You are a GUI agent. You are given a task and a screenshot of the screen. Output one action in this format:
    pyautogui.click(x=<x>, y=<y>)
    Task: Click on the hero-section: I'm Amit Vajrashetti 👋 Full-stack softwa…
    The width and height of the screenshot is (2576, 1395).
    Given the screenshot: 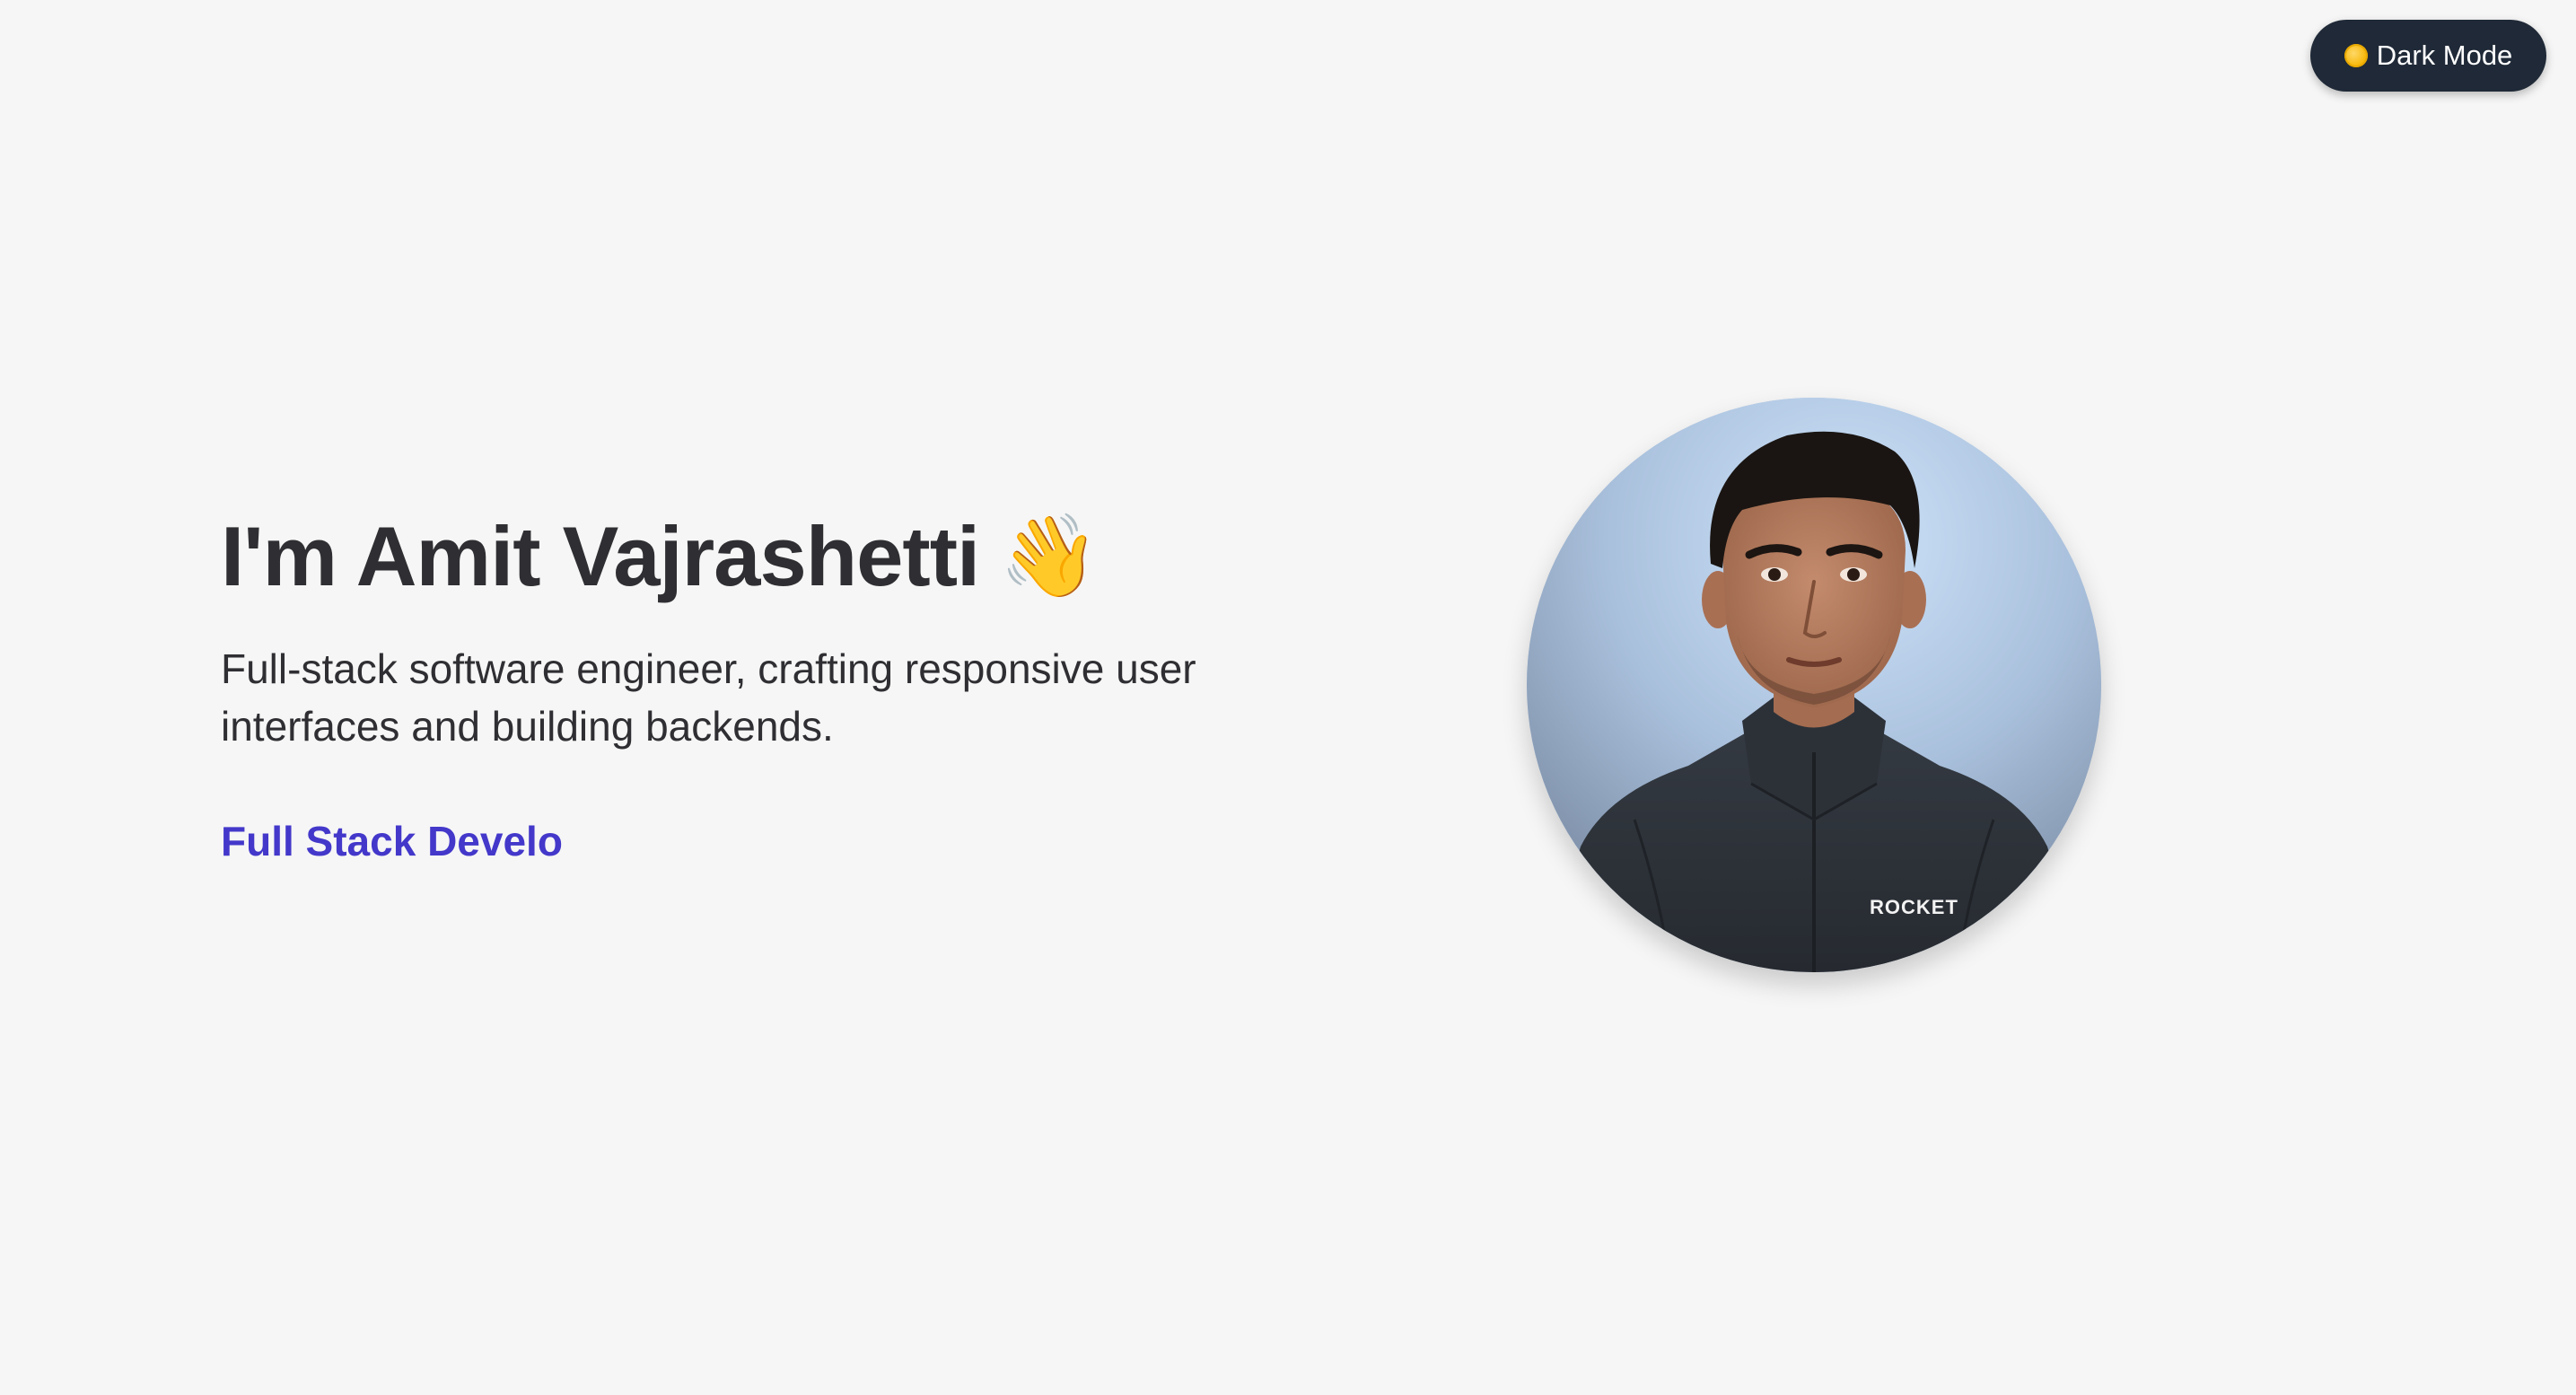 What is the action you would take?
    pyautogui.click(x=759, y=683)
    